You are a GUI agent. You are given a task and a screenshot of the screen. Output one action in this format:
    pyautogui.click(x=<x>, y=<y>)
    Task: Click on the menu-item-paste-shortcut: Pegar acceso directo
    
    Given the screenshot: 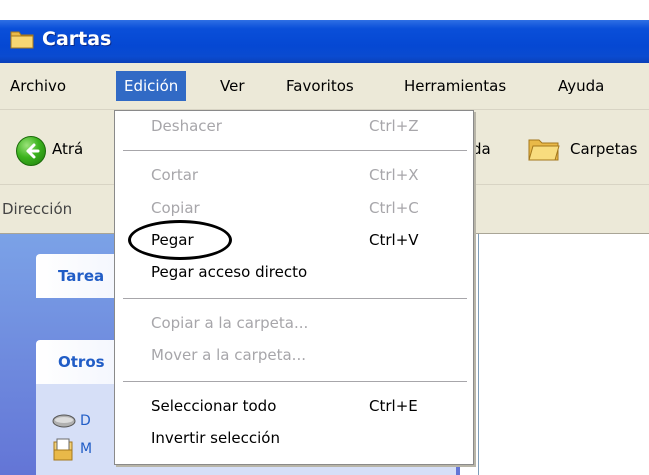 What is the action you would take?
    pyautogui.click(x=229, y=272)
    